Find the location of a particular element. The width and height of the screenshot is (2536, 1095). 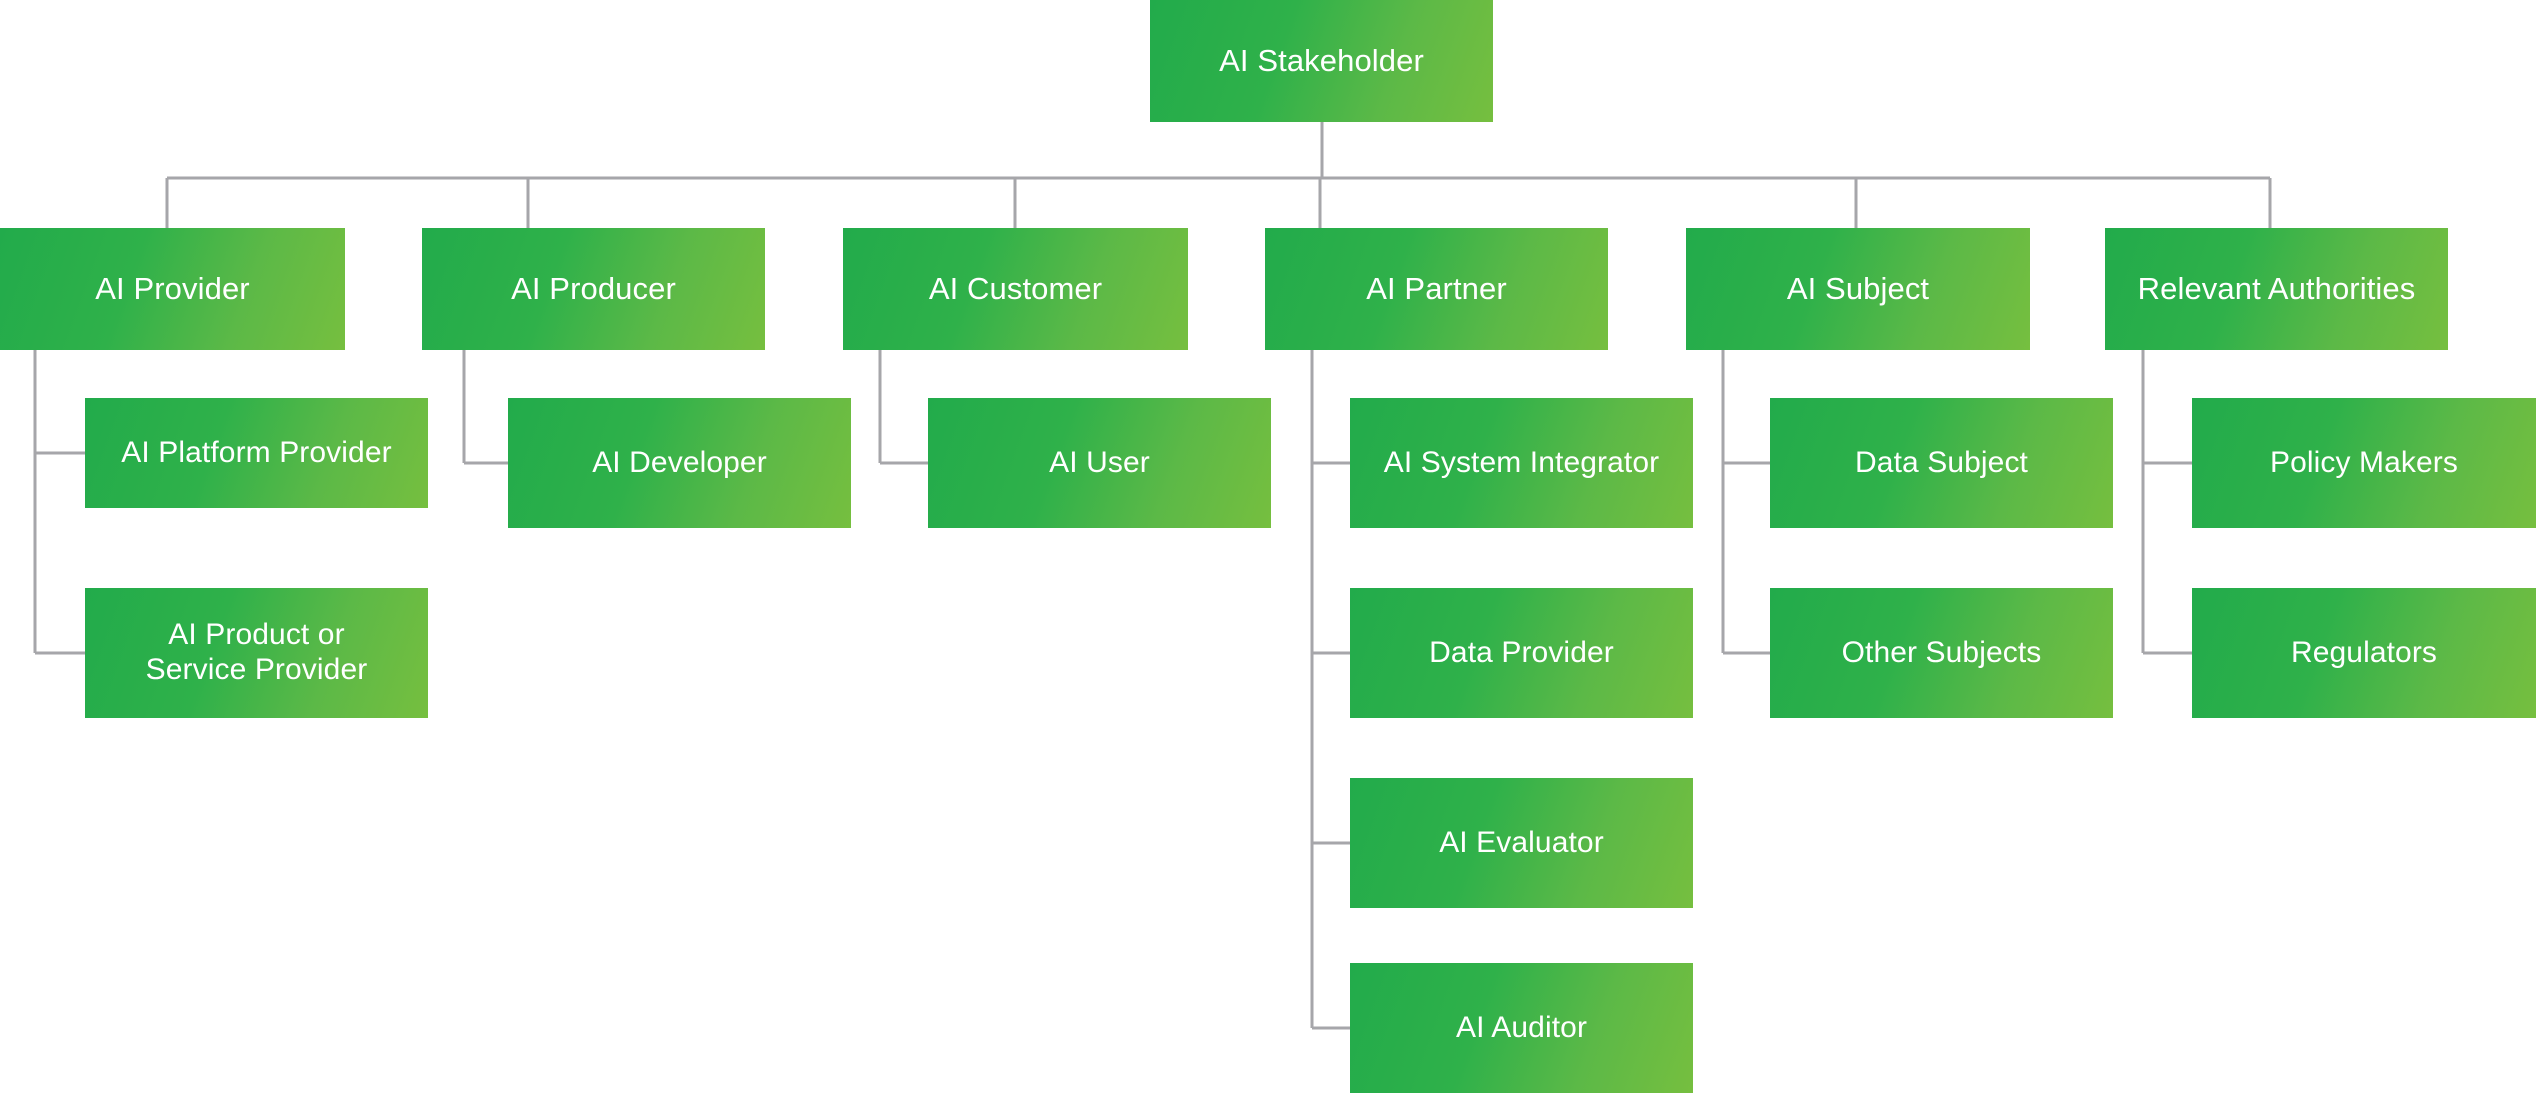

node-other-subjects: Other Subjects is located at coordinates (1941, 653).